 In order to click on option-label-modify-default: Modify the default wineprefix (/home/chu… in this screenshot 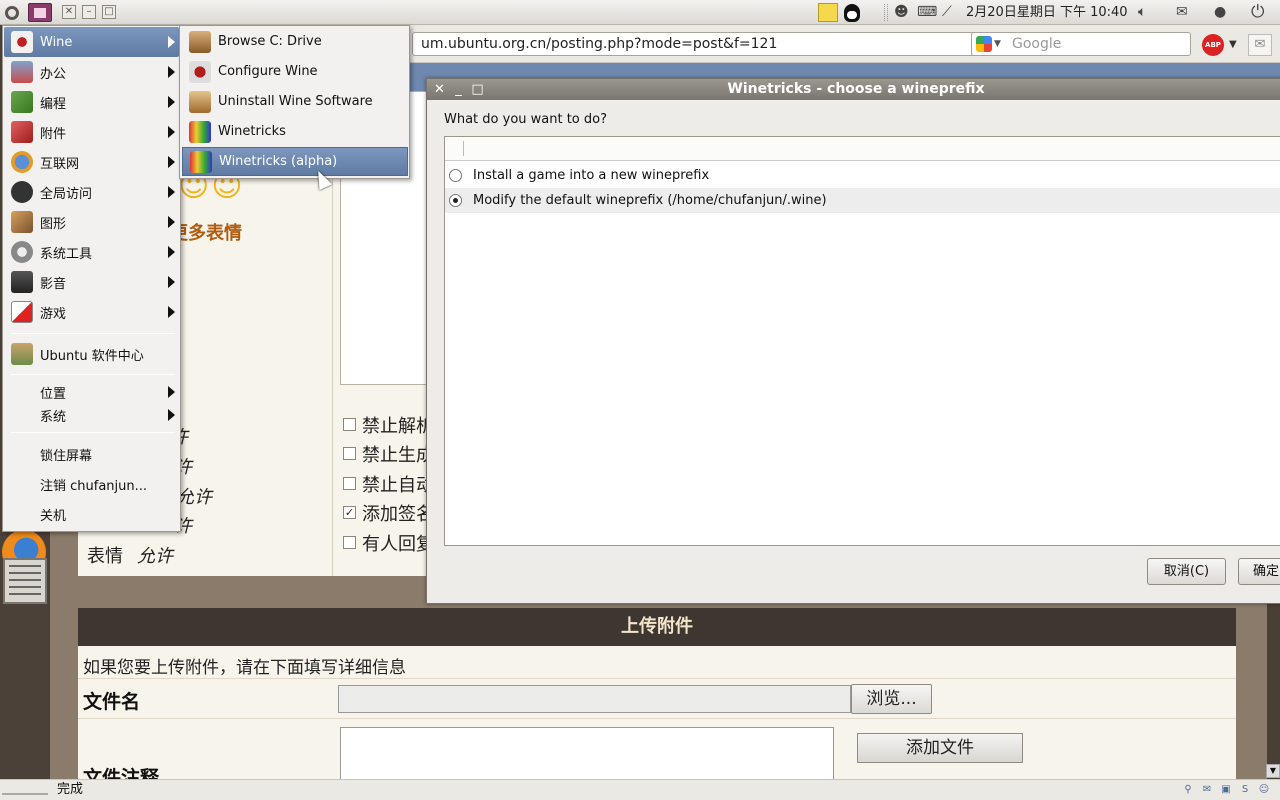, I will do `click(650, 200)`.